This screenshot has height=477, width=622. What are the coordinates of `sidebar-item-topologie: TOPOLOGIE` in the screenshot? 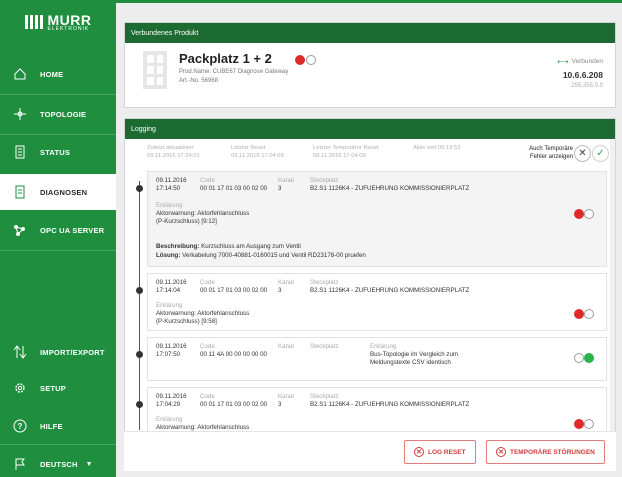 It's located at (58, 114).